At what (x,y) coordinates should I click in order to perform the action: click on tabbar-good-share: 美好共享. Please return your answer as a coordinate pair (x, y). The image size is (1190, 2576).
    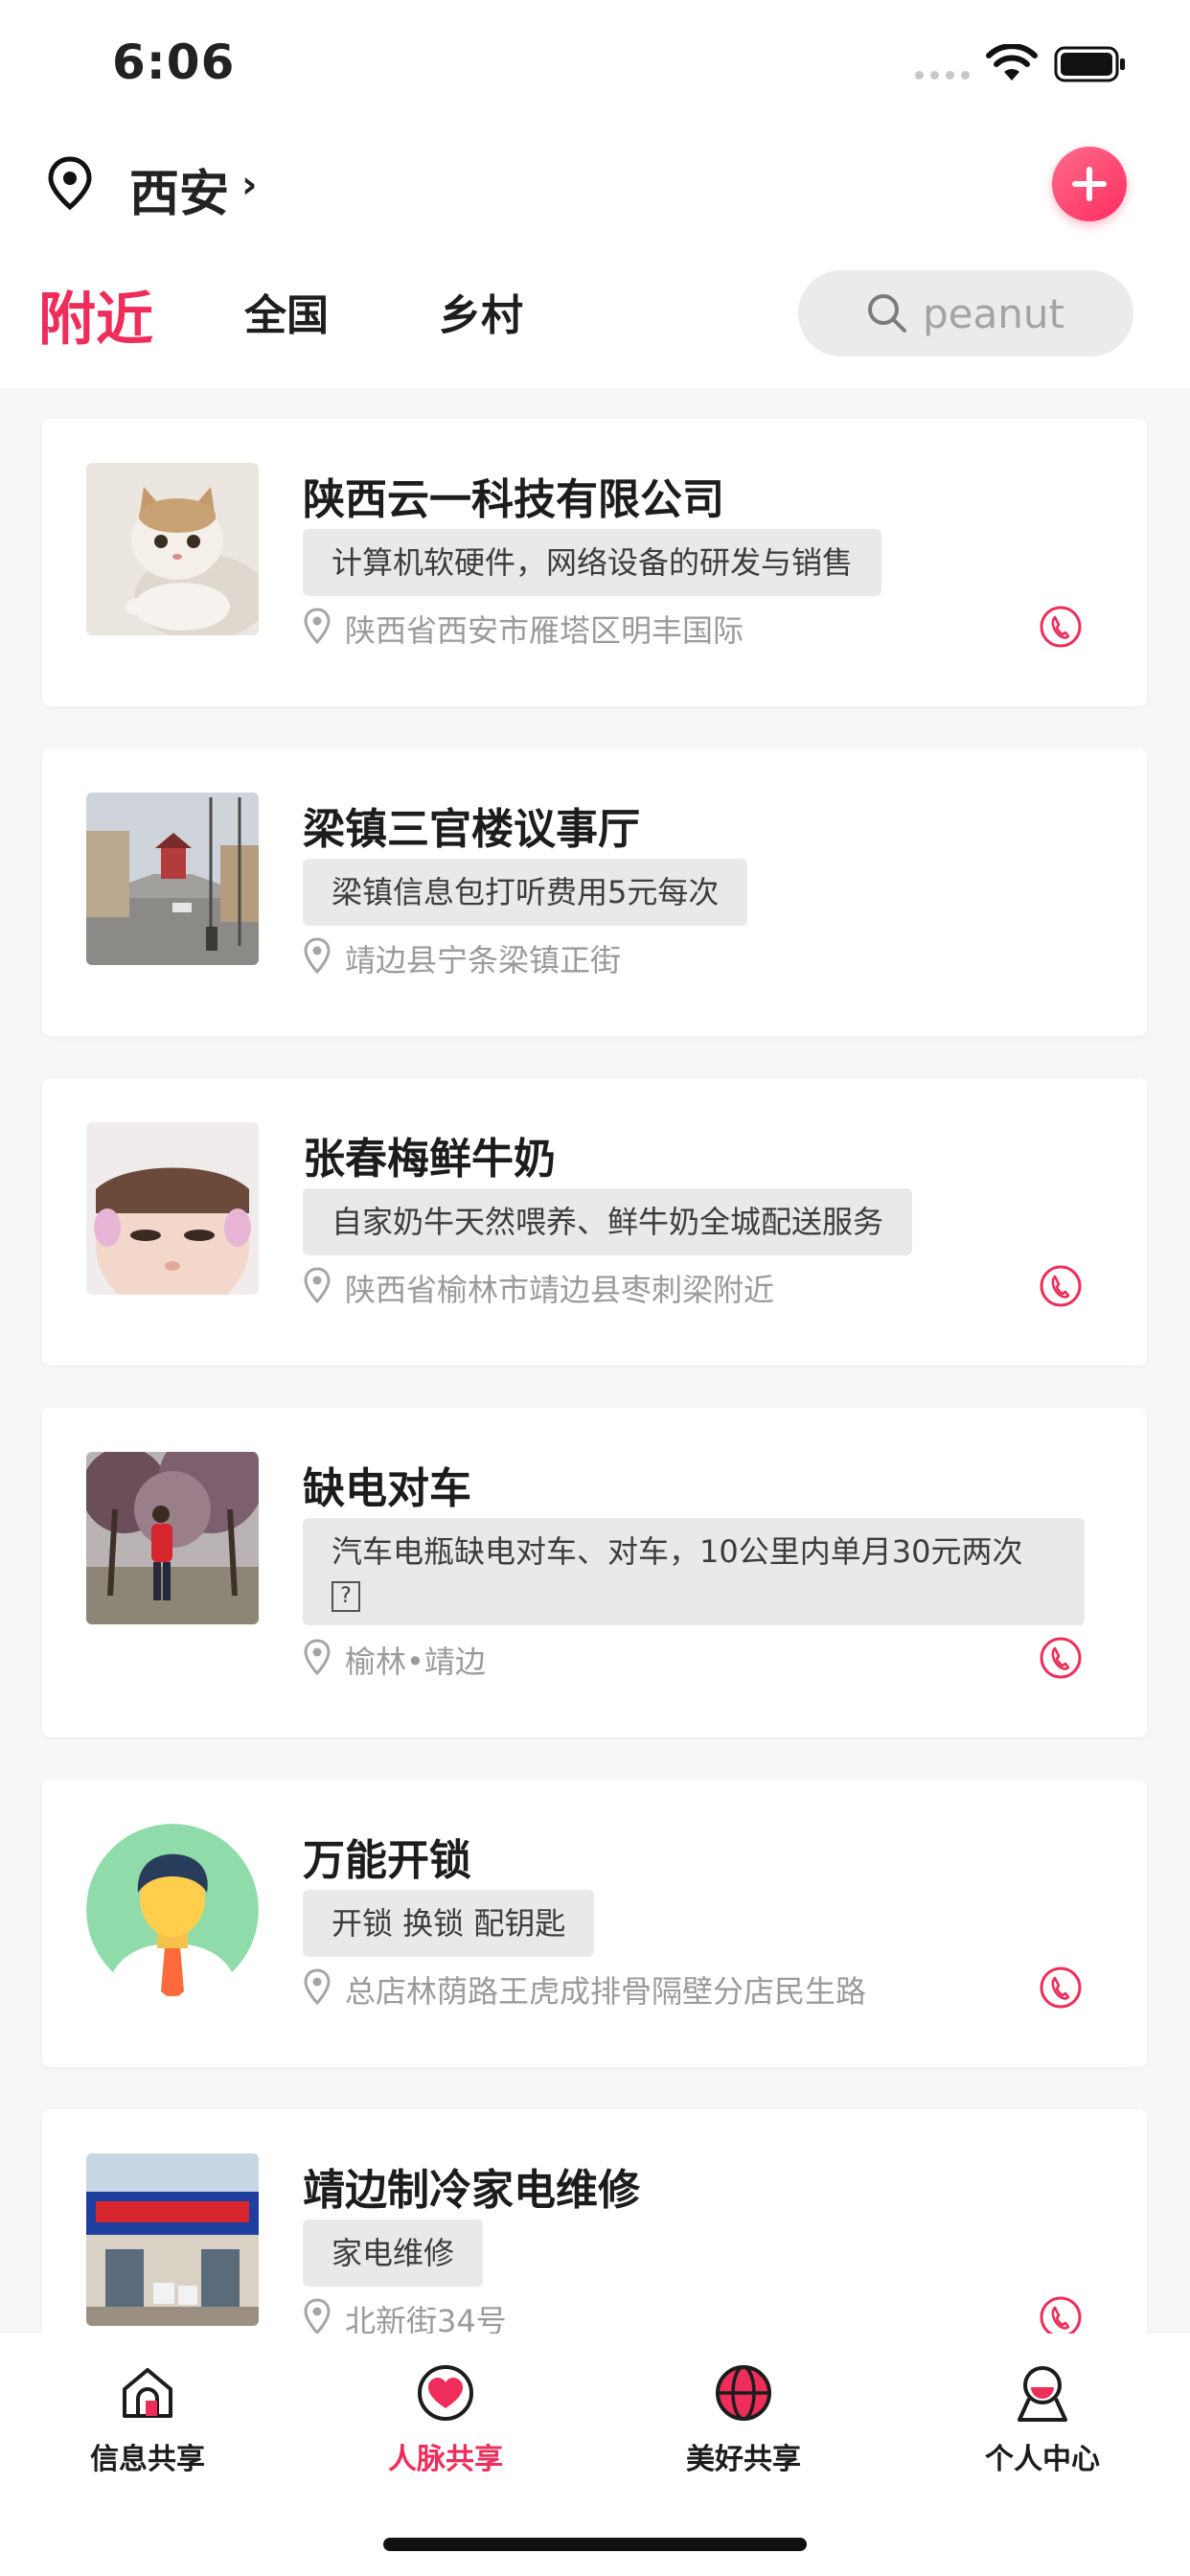
    Looking at the image, I should click on (744, 2434).